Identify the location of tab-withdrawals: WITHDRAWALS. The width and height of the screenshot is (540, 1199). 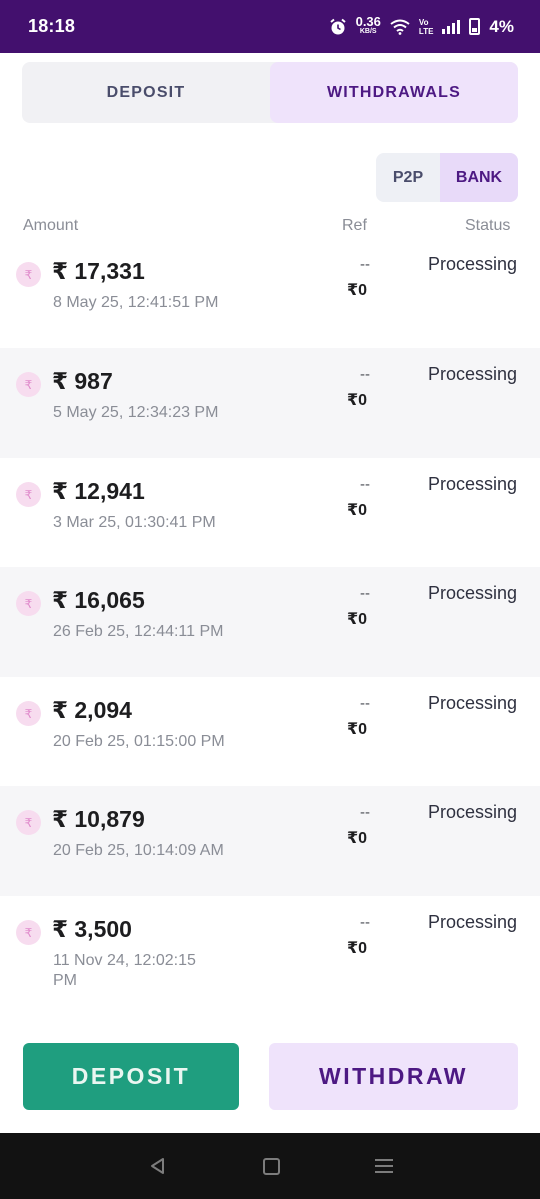
(394, 92).